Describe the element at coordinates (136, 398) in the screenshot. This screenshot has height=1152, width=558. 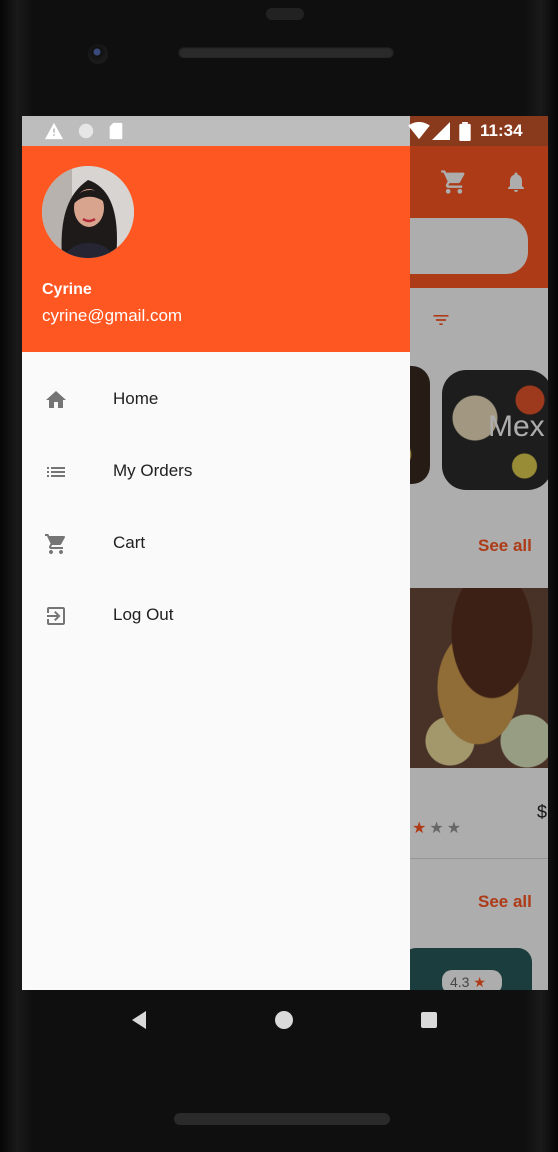
I see `menu-item-label: Home` at that location.